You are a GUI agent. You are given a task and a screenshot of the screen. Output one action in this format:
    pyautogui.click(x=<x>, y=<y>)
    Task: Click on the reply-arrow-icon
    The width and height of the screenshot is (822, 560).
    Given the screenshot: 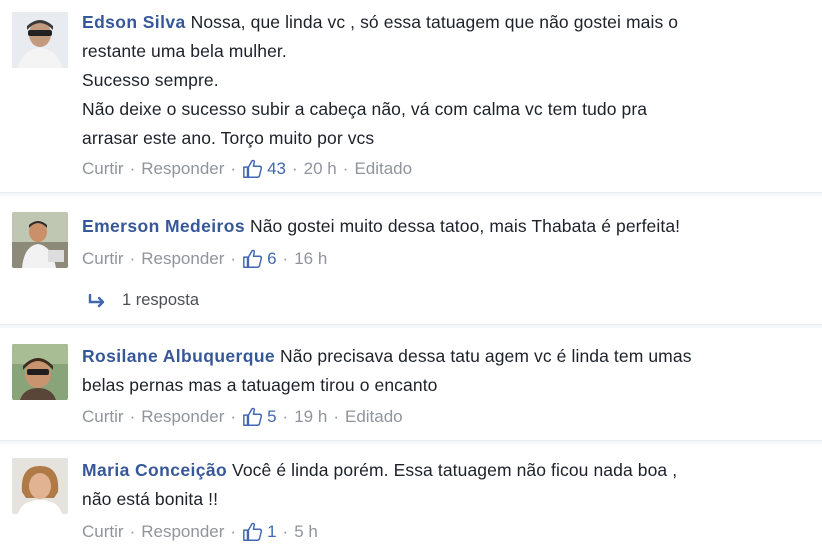 What is the action you would take?
    pyautogui.click(x=96, y=300)
    